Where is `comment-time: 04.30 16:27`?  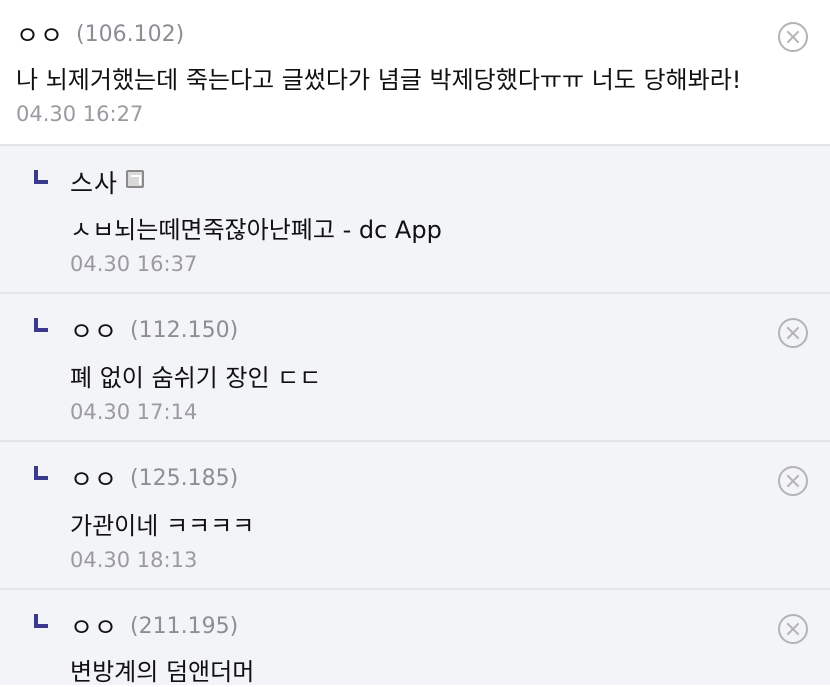 comment-time: 04.30 16:27 is located at coordinates (80, 114).